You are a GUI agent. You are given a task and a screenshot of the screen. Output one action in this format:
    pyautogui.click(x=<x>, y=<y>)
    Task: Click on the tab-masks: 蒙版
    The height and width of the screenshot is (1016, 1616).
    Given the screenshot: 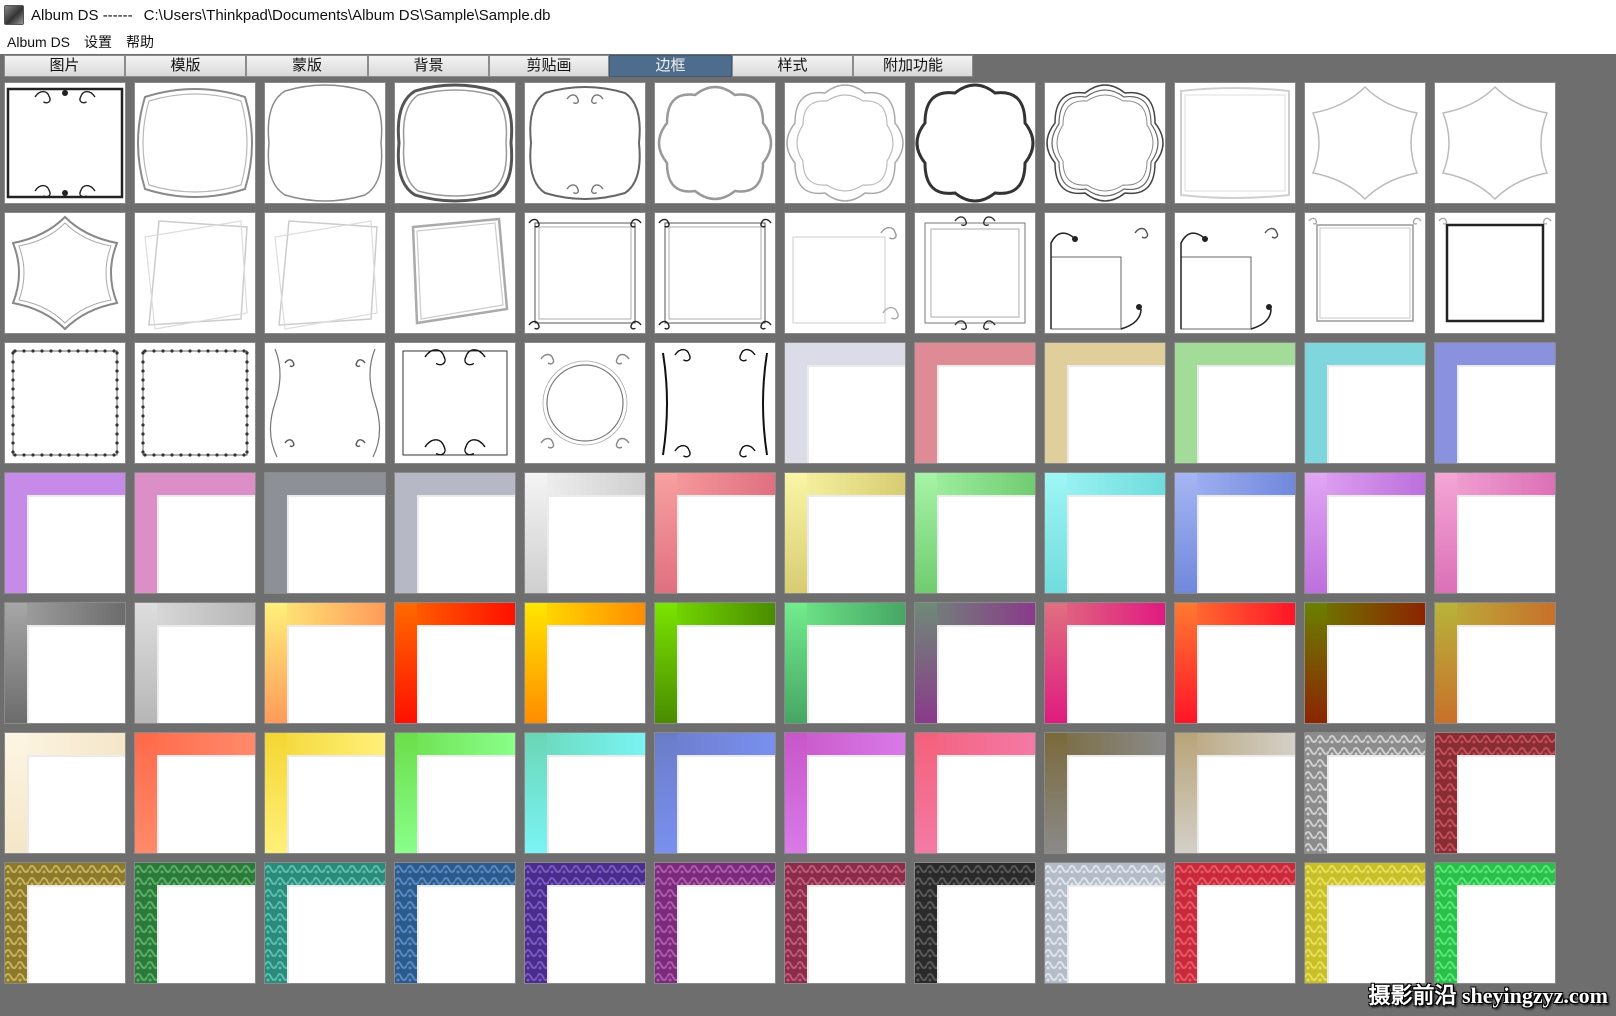 What is the action you would take?
    pyautogui.click(x=307, y=66)
    